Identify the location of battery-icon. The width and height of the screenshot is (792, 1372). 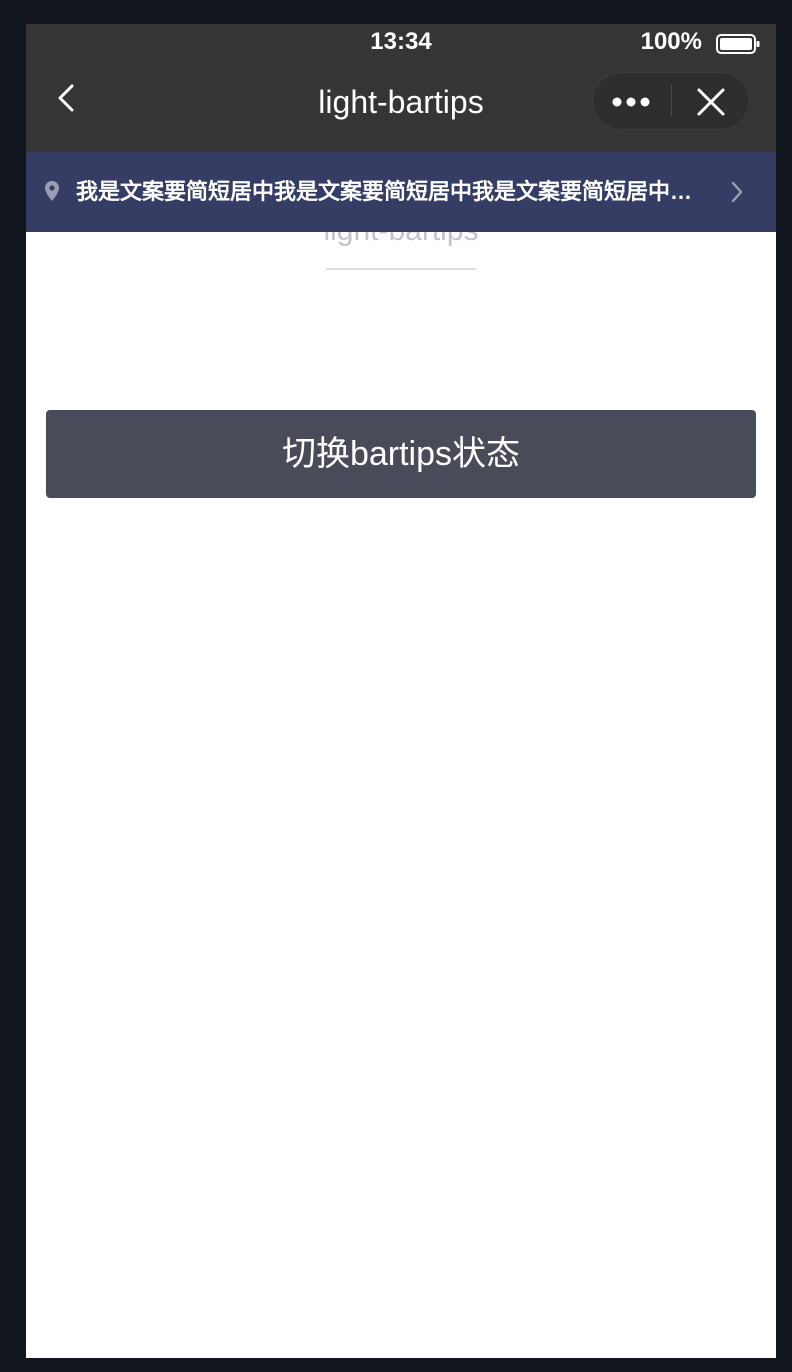
(738, 44).